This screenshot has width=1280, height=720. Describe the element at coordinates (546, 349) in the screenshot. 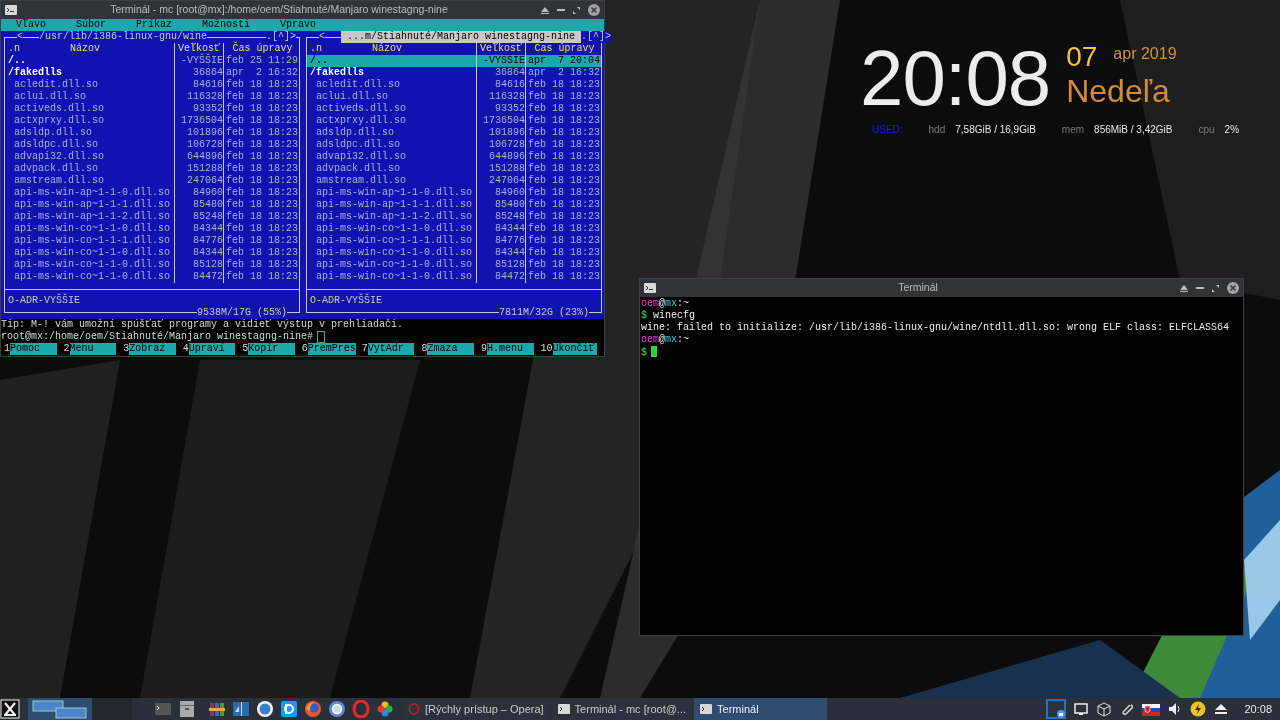

I see `key-number: 10` at that location.